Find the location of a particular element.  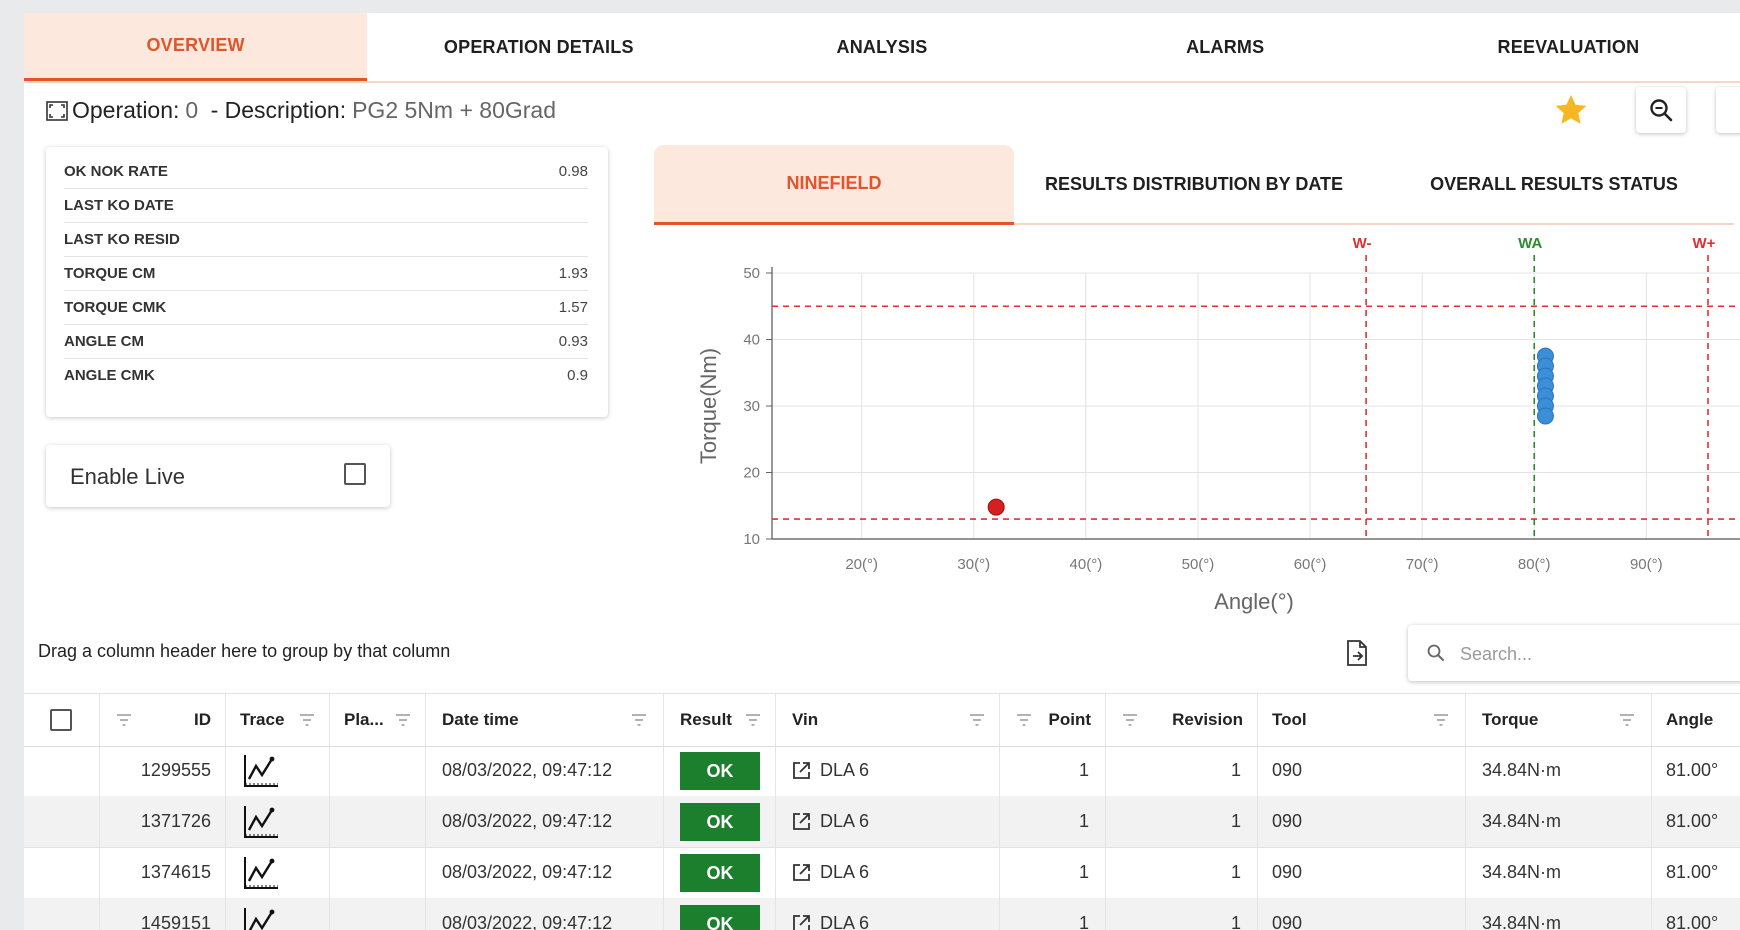

stat-value: 1.57 is located at coordinates (573, 307).